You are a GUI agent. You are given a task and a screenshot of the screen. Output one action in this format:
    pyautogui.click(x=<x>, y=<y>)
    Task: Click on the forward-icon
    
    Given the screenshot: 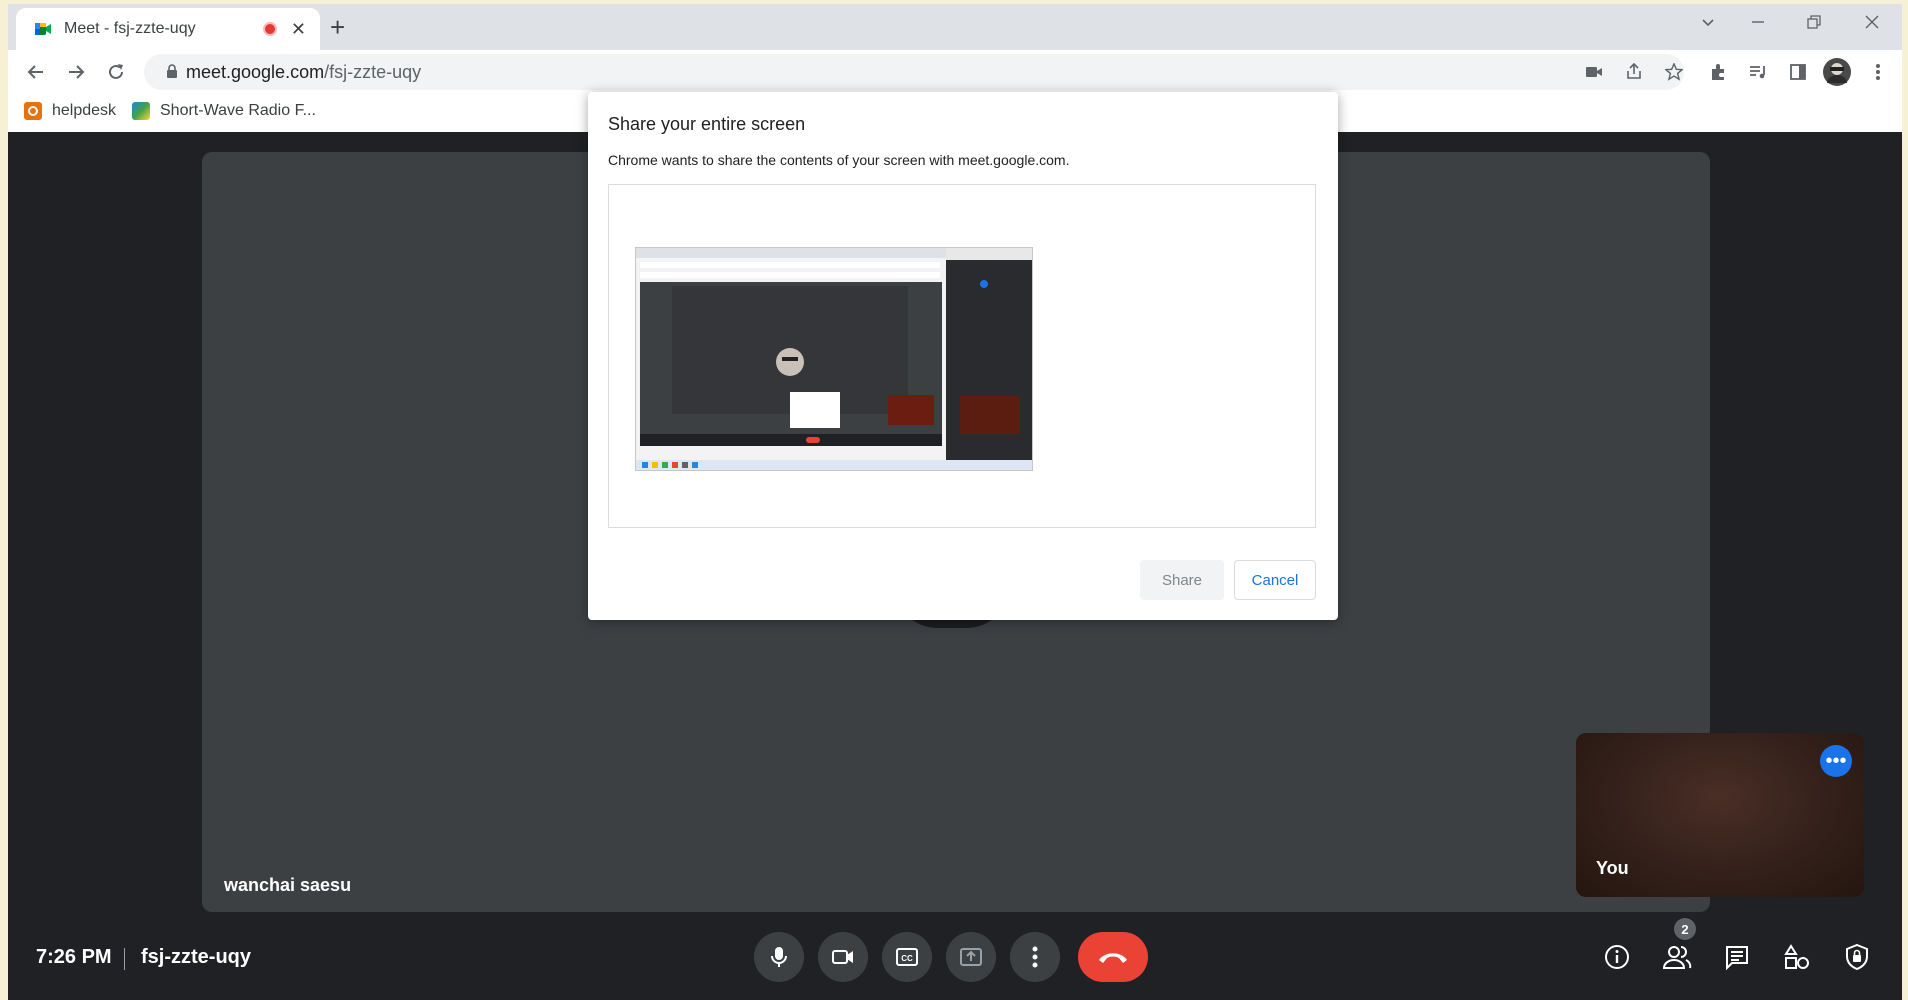 What is the action you would take?
    pyautogui.click(x=76, y=72)
    